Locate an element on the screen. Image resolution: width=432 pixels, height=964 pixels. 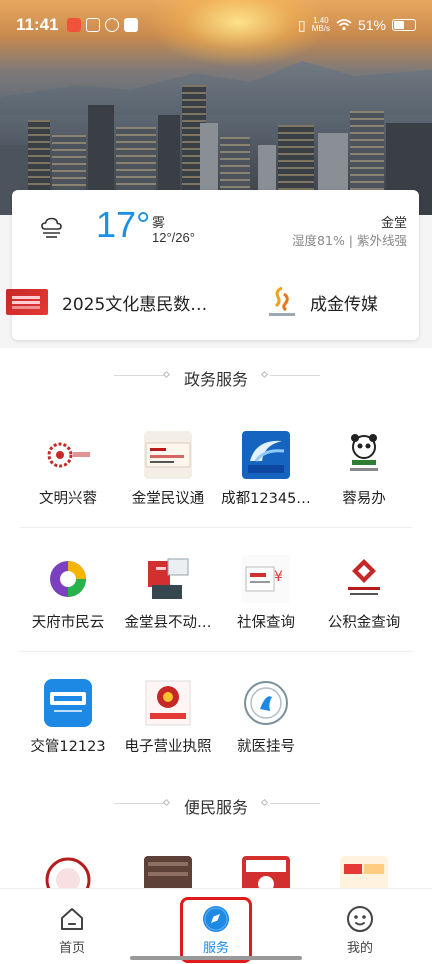
nav-label: 我的 is located at coordinates (359, 948).